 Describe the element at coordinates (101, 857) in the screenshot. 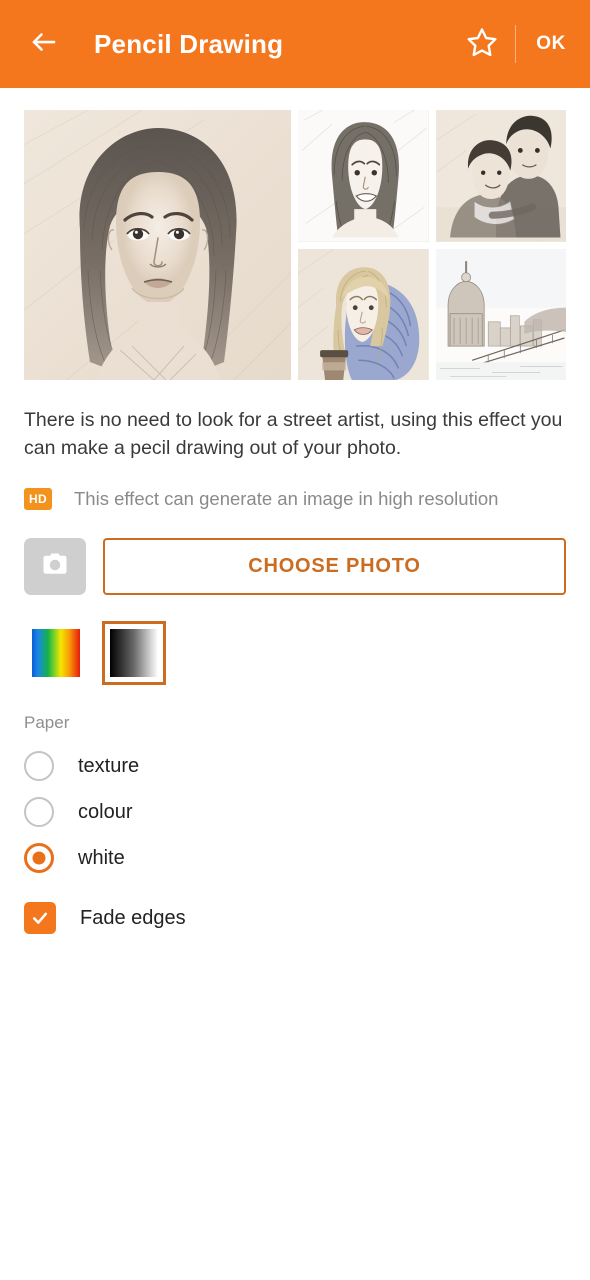

I see `paper-option-label: white` at that location.